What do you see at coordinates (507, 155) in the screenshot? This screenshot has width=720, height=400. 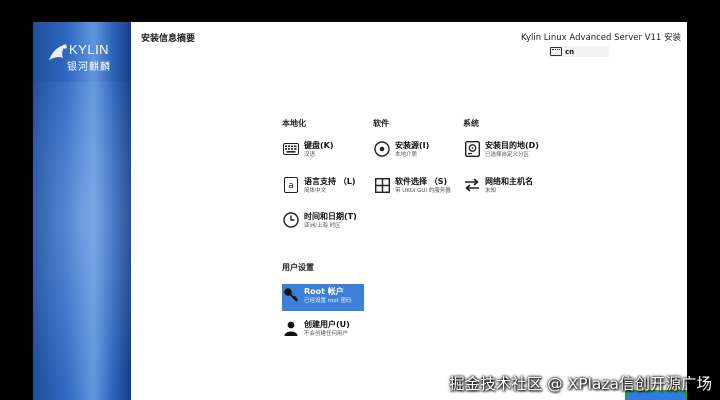 I see `spoke-destination-status: 已选择自定义分区` at bounding box center [507, 155].